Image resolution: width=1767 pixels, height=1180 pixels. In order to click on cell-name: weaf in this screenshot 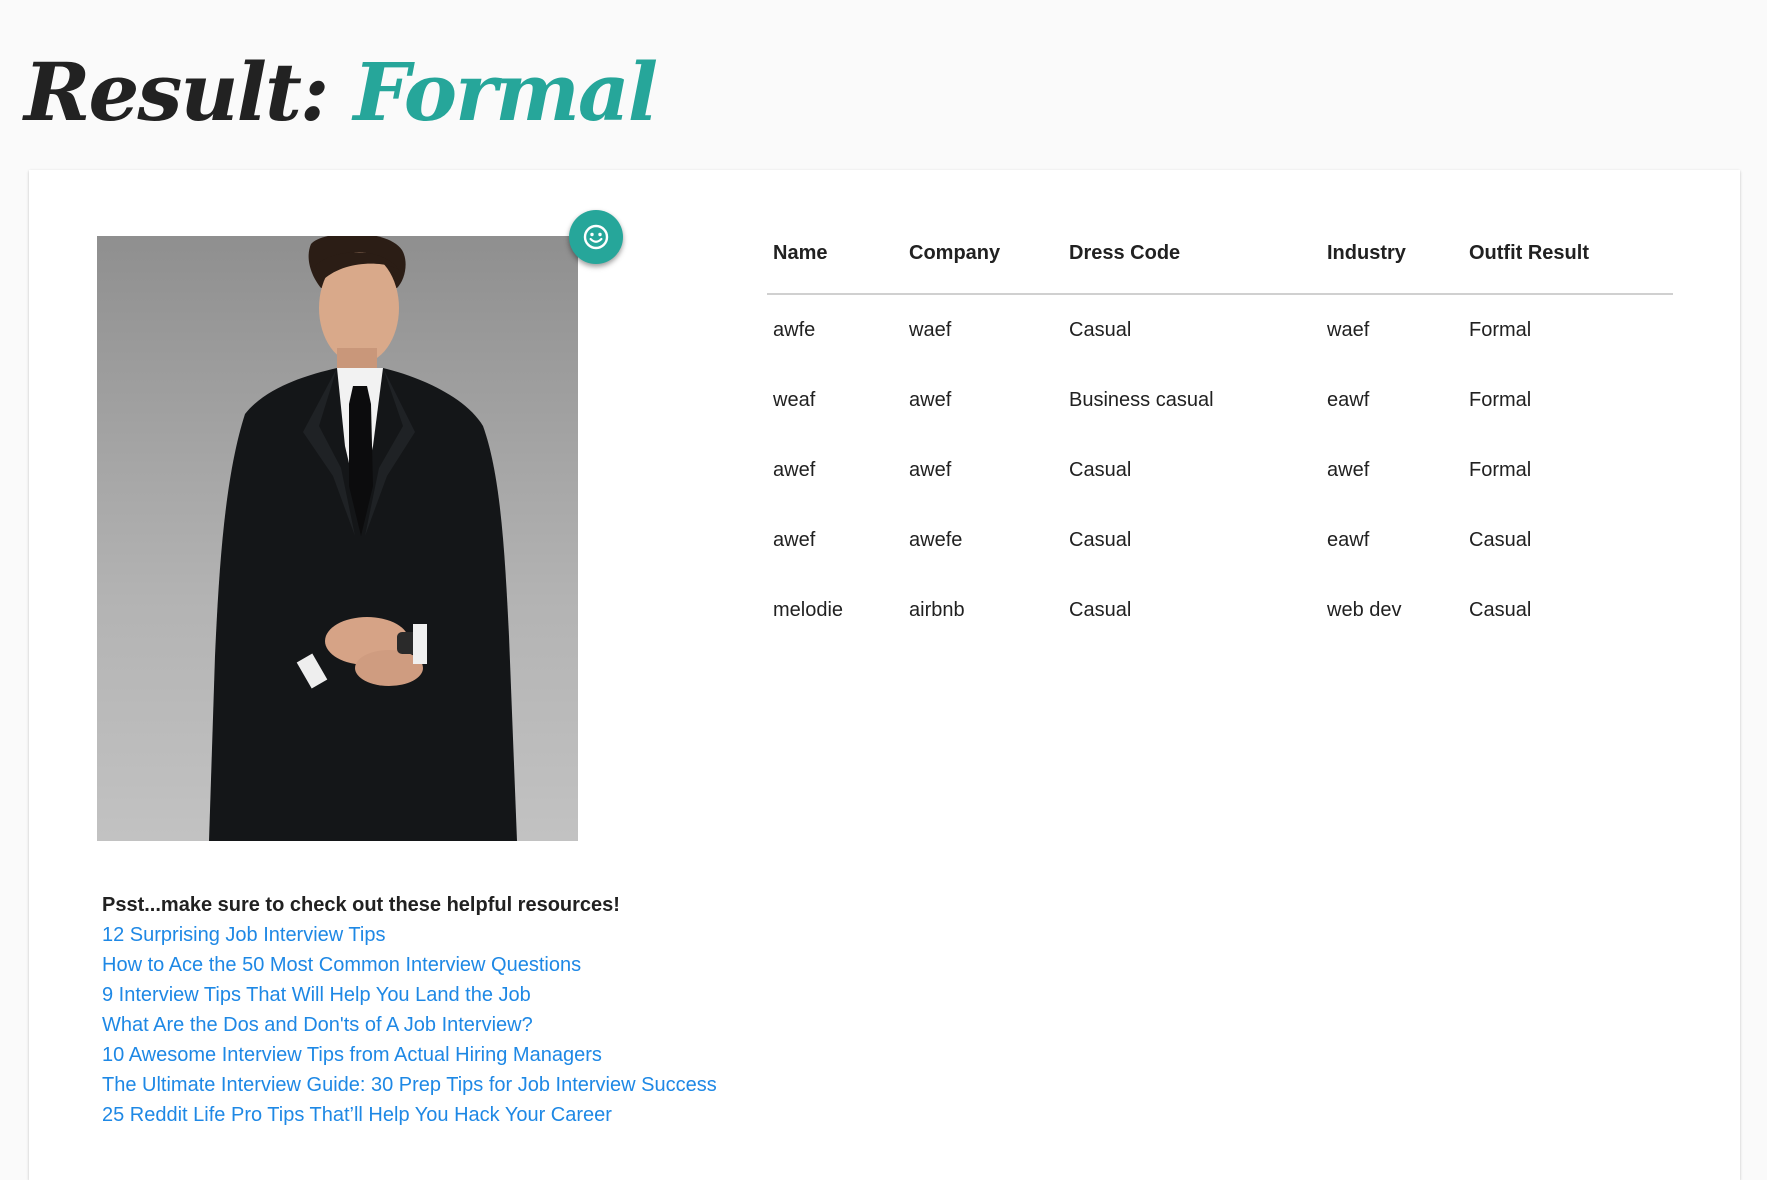, I will do `click(794, 399)`.